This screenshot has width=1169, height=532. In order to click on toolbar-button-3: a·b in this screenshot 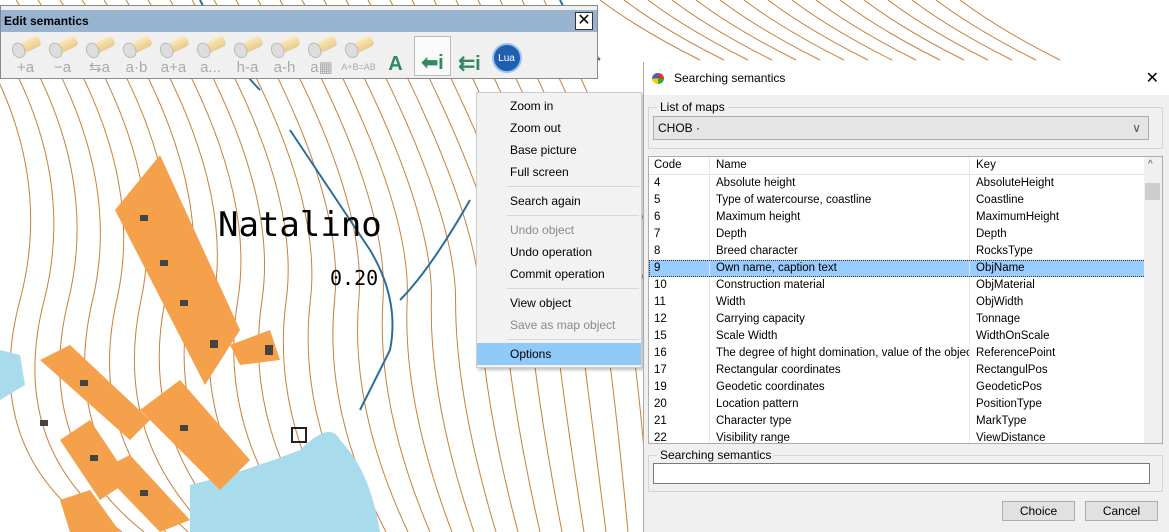, I will do `click(136, 55)`.